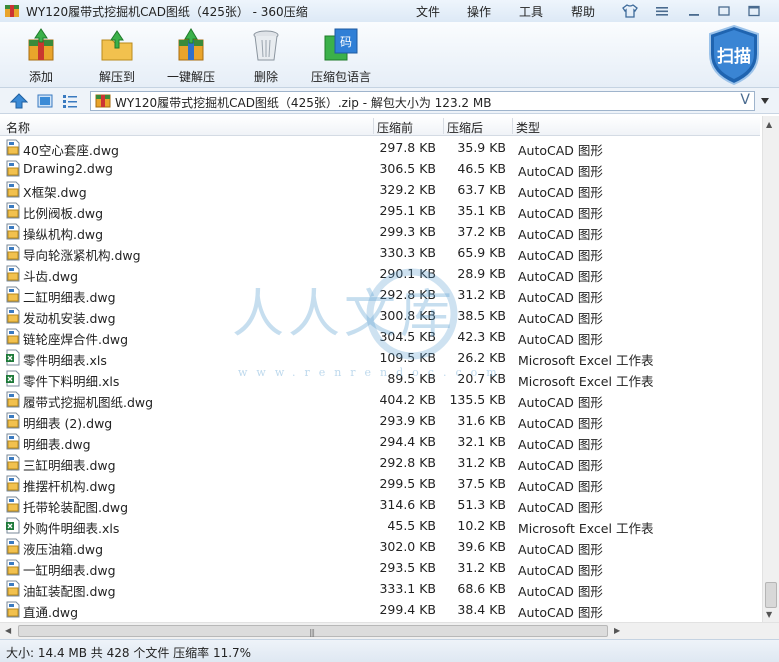 Image resolution: width=779 pixels, height=662 pixels. Describe the element at coordinates (531, 11) in the screenshot. I see `menu-tools: 工具` at that location.